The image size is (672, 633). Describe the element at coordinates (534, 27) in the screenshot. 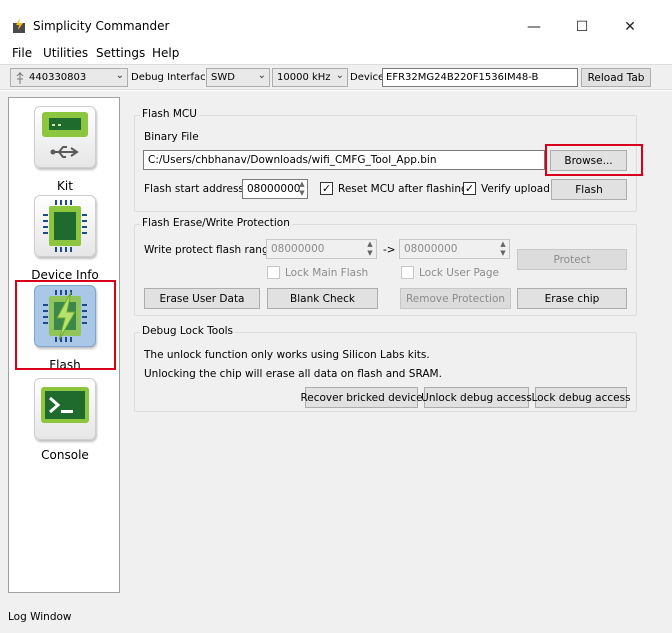

I see `minimize-button: —` at that location.